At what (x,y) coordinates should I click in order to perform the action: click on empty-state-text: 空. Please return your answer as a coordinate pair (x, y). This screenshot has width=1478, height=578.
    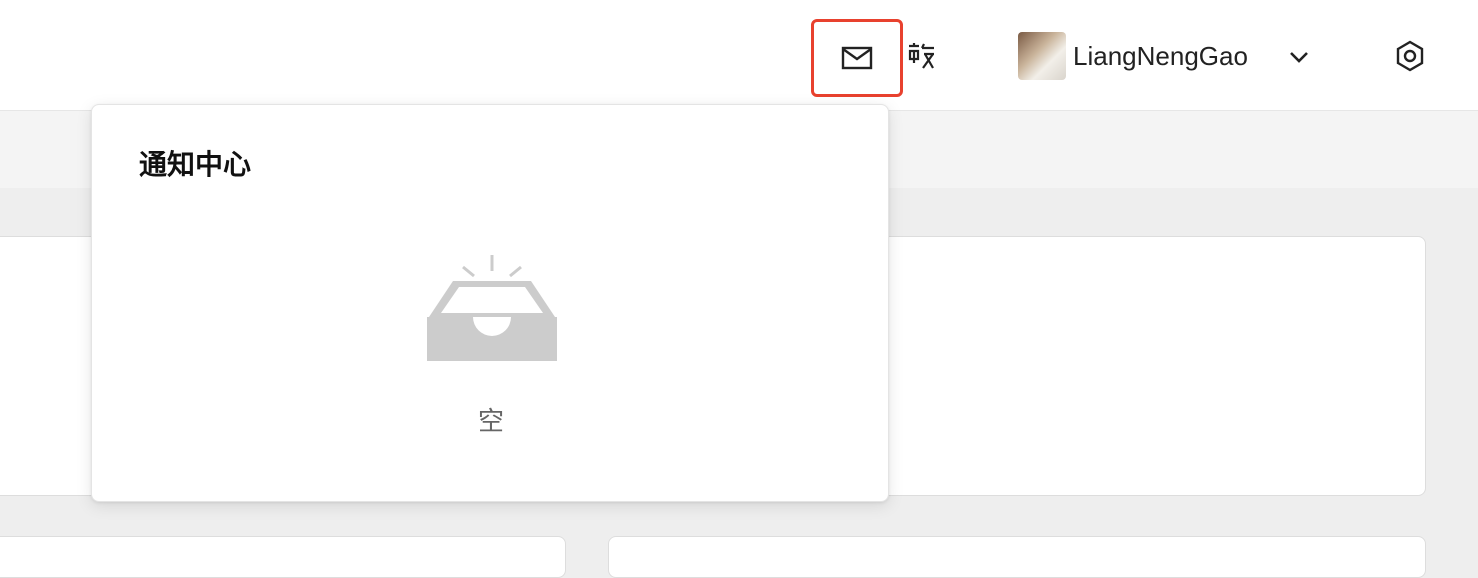
    Looking at the image, I should click on (490, 422).